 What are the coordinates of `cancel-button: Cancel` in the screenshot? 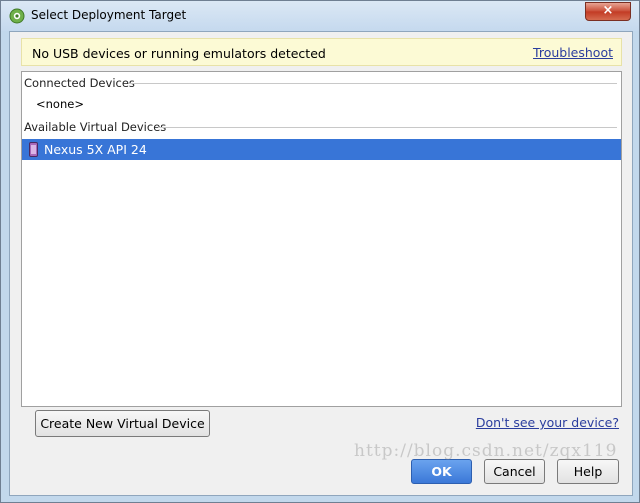 It's located at (514, 471).